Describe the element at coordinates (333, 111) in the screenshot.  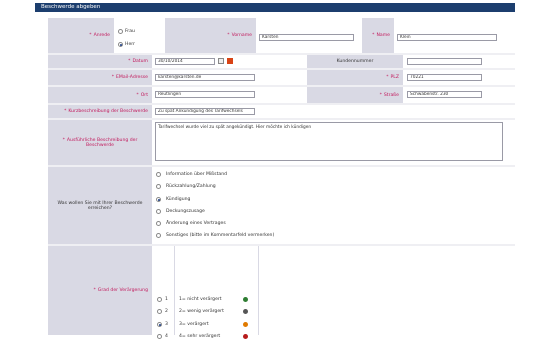
I see `kurz-cell: Zu spät Ankündigung des Tarifwechsels` at that location.